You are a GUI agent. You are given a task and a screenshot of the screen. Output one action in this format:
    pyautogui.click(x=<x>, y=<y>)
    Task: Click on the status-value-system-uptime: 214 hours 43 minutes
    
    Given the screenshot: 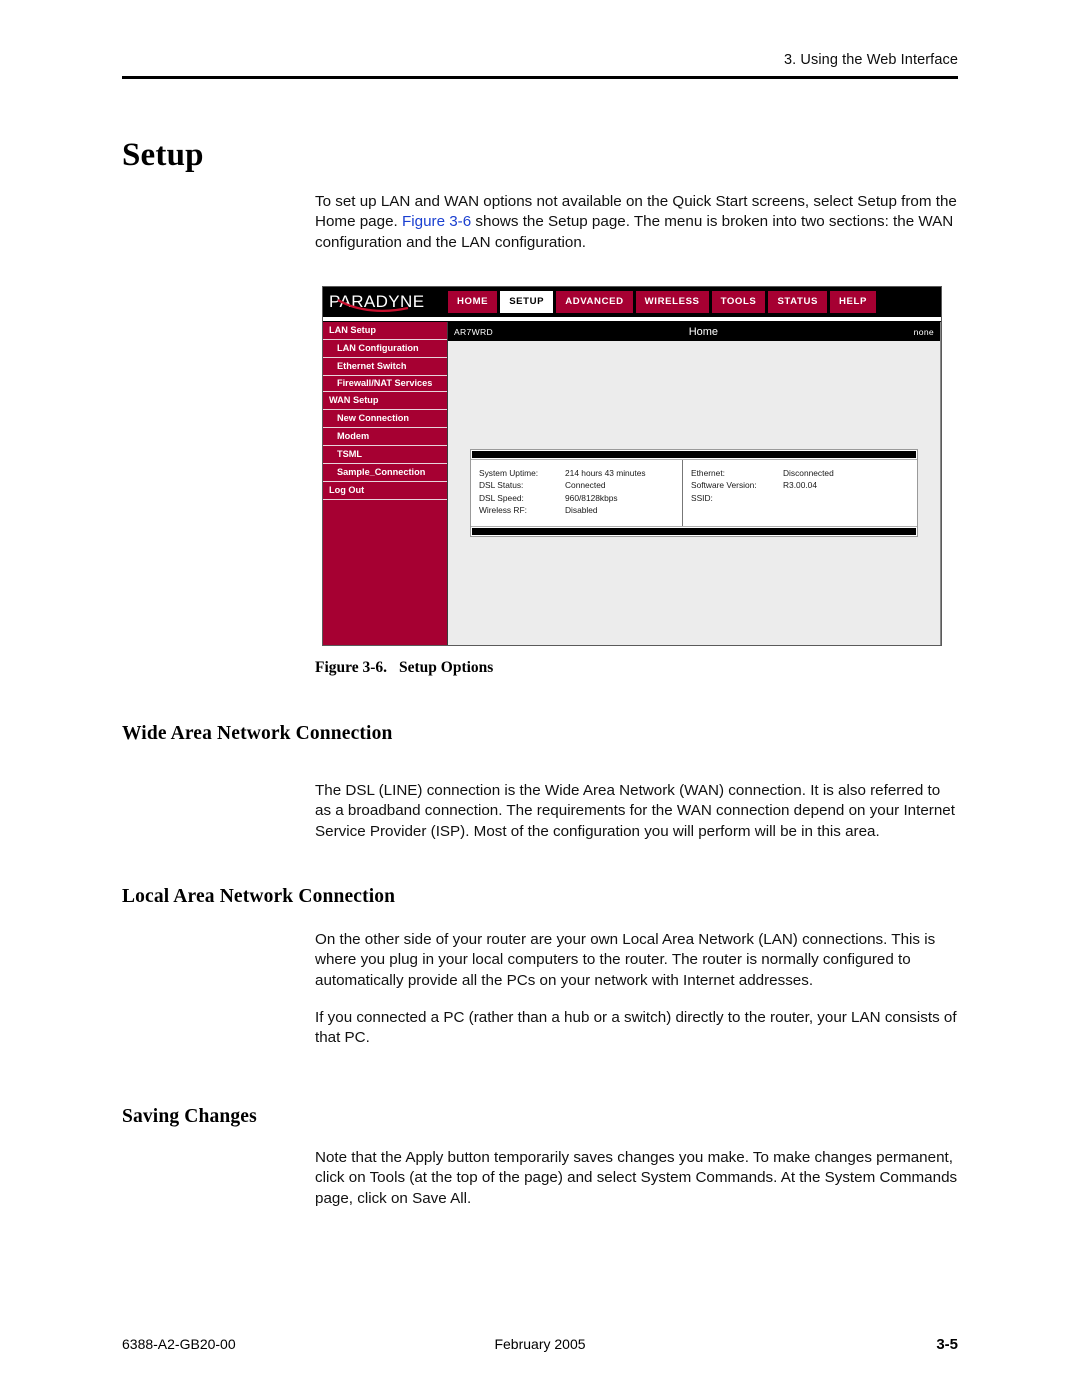 What is the action you would take?
    pyautogui.click(x=605, y=473)
    